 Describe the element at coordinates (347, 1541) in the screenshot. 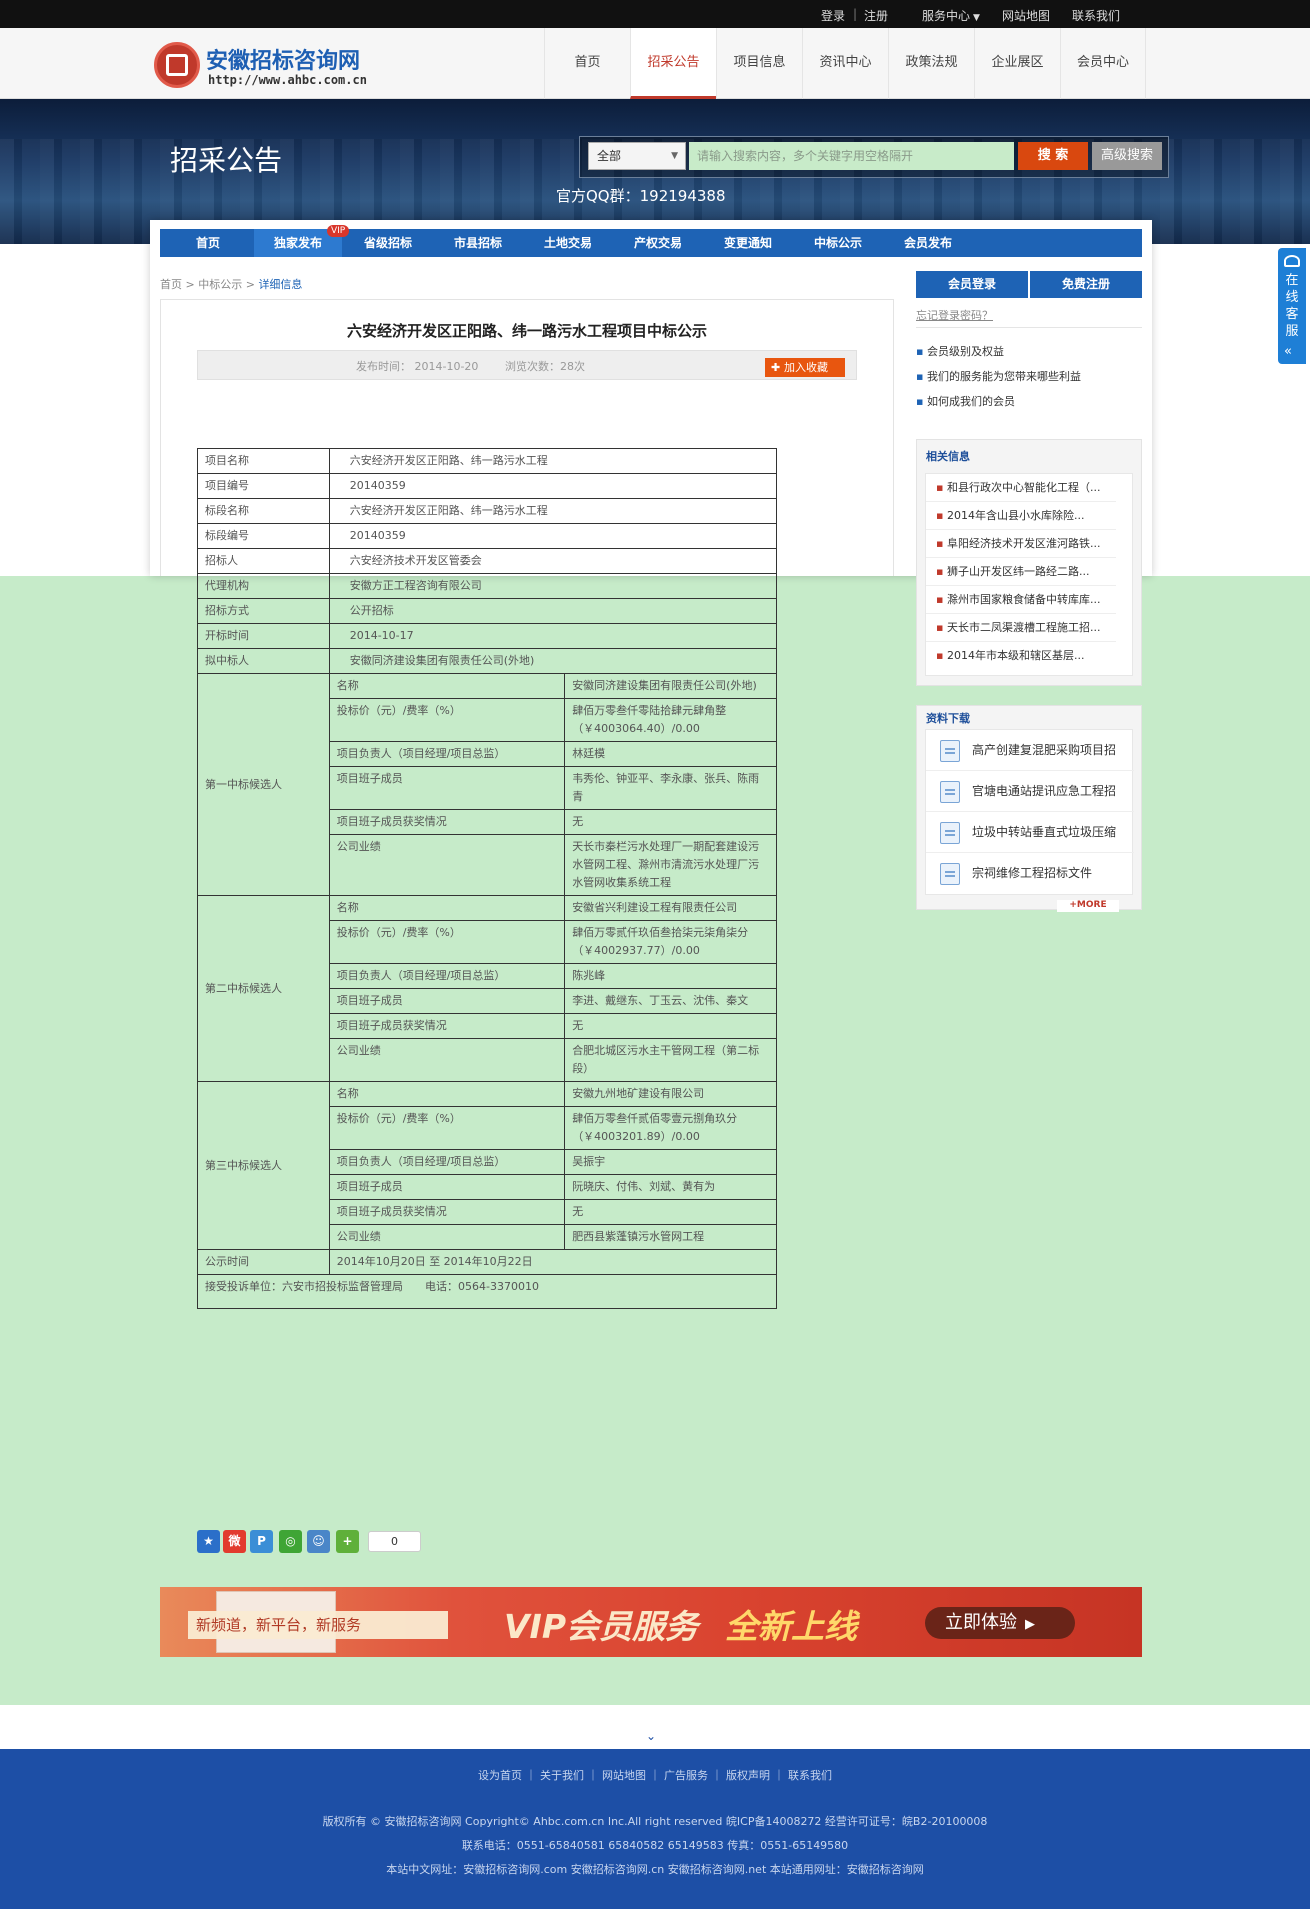

I see `more-share-icon: +` at that location.